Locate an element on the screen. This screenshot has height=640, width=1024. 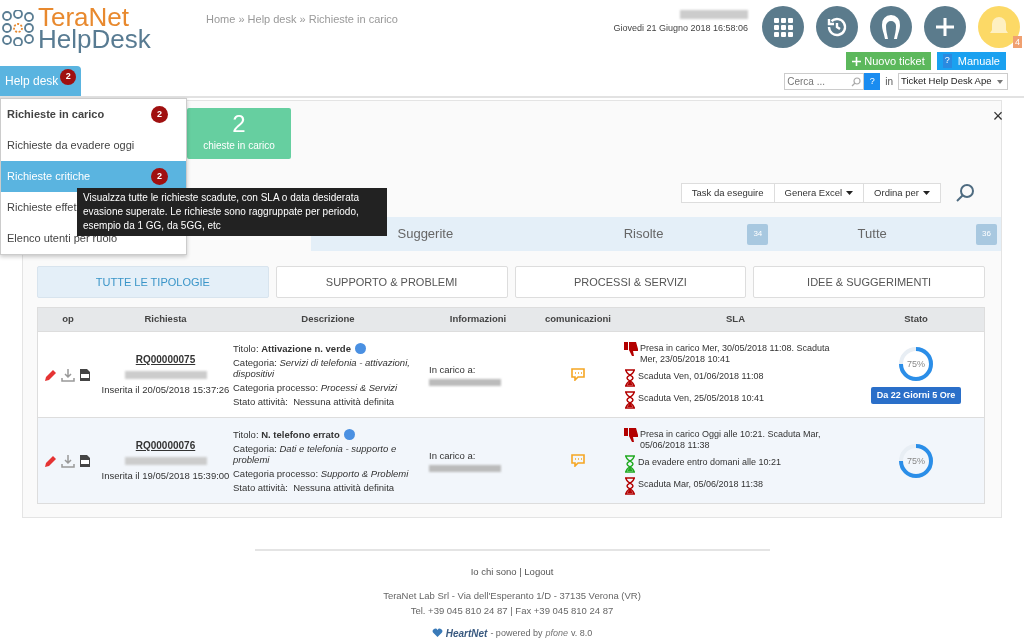
request-link: RQ00000076 is located at coordinates (165, 445).